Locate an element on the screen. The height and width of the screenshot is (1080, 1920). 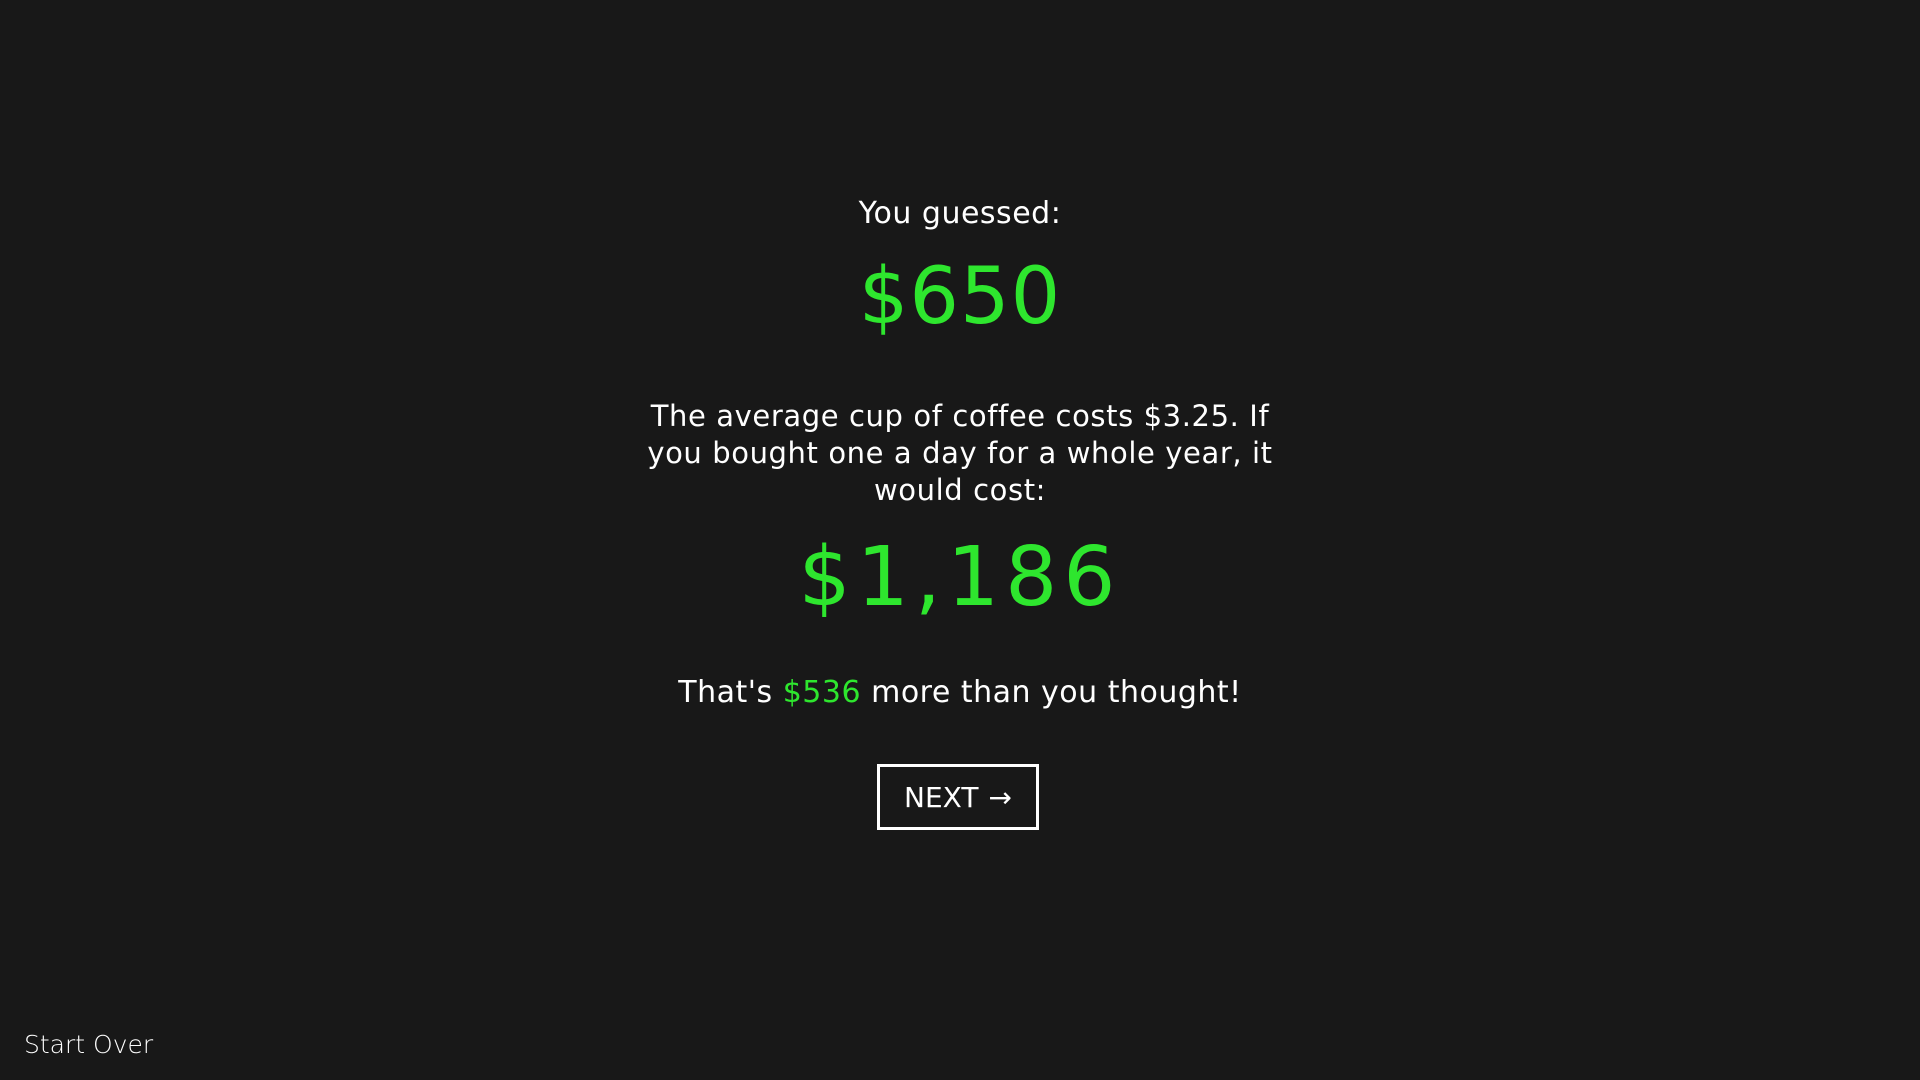
next-button: NEXT → is located at coordinates (958, 797).